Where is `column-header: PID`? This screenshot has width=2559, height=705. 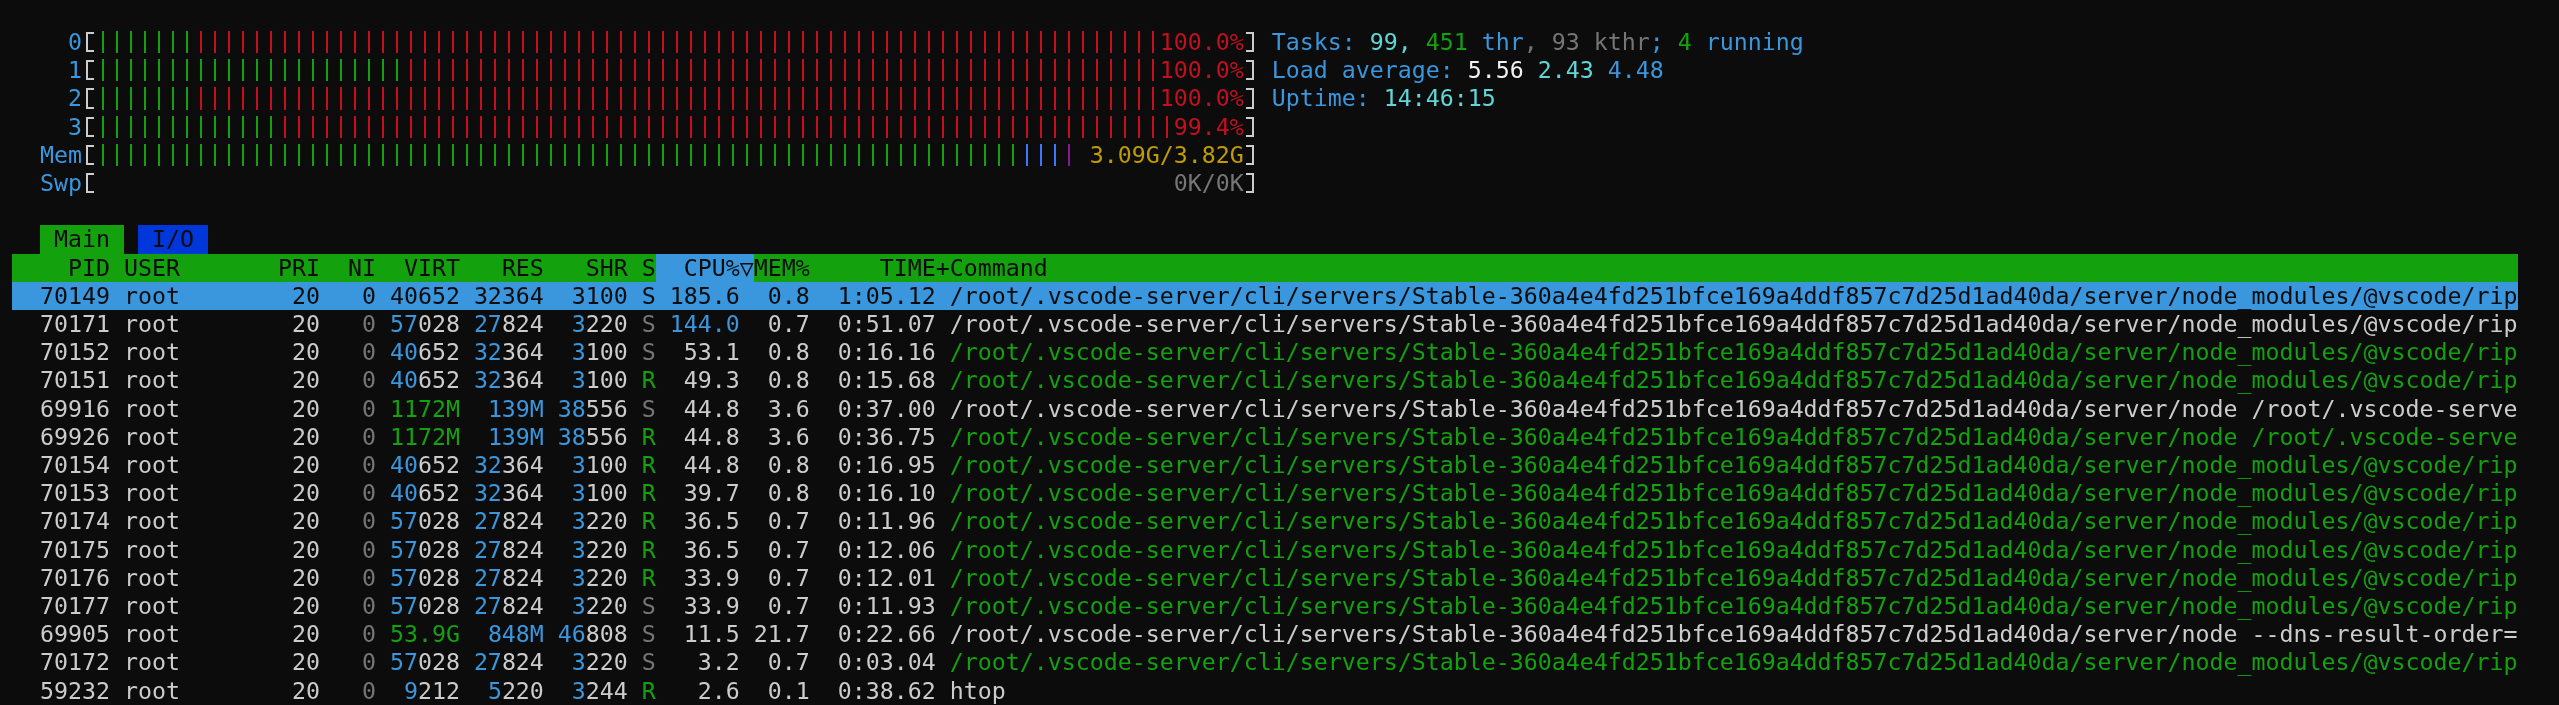
column-header: PID is located at coordinates (61, 267).